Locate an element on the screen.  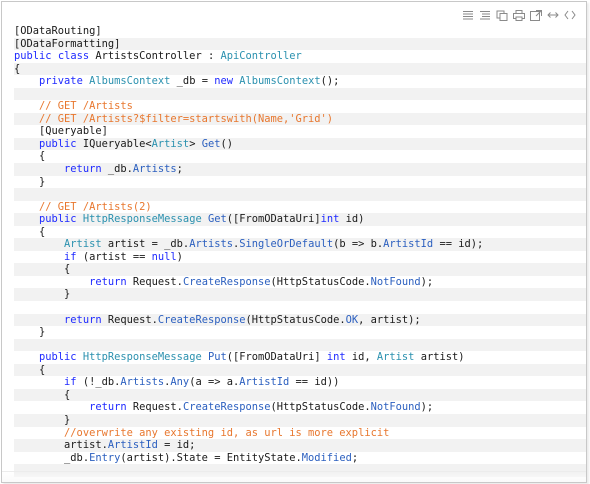
expand-icon is located at coordinates (553, 15).